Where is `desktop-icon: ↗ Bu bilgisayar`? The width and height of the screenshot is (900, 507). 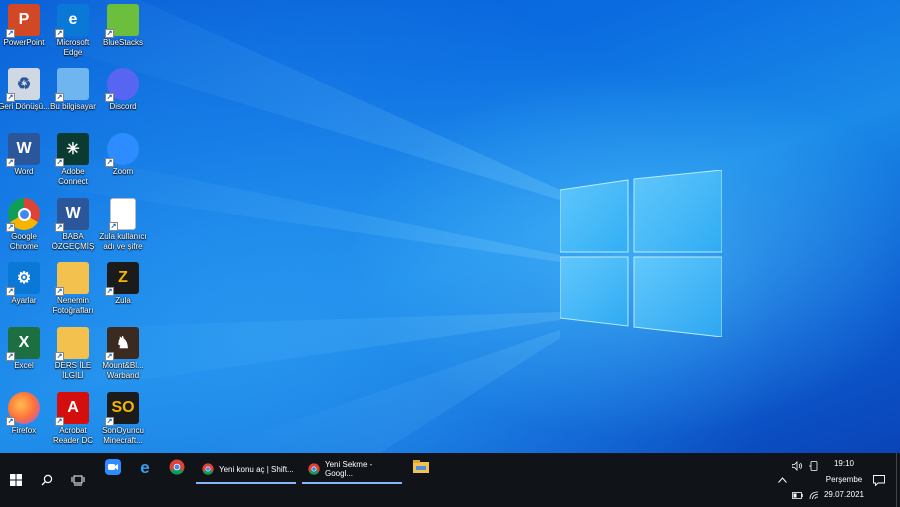 desktop-icon: ↗ Bu bilgisayar is located at coordinates (73, 90).